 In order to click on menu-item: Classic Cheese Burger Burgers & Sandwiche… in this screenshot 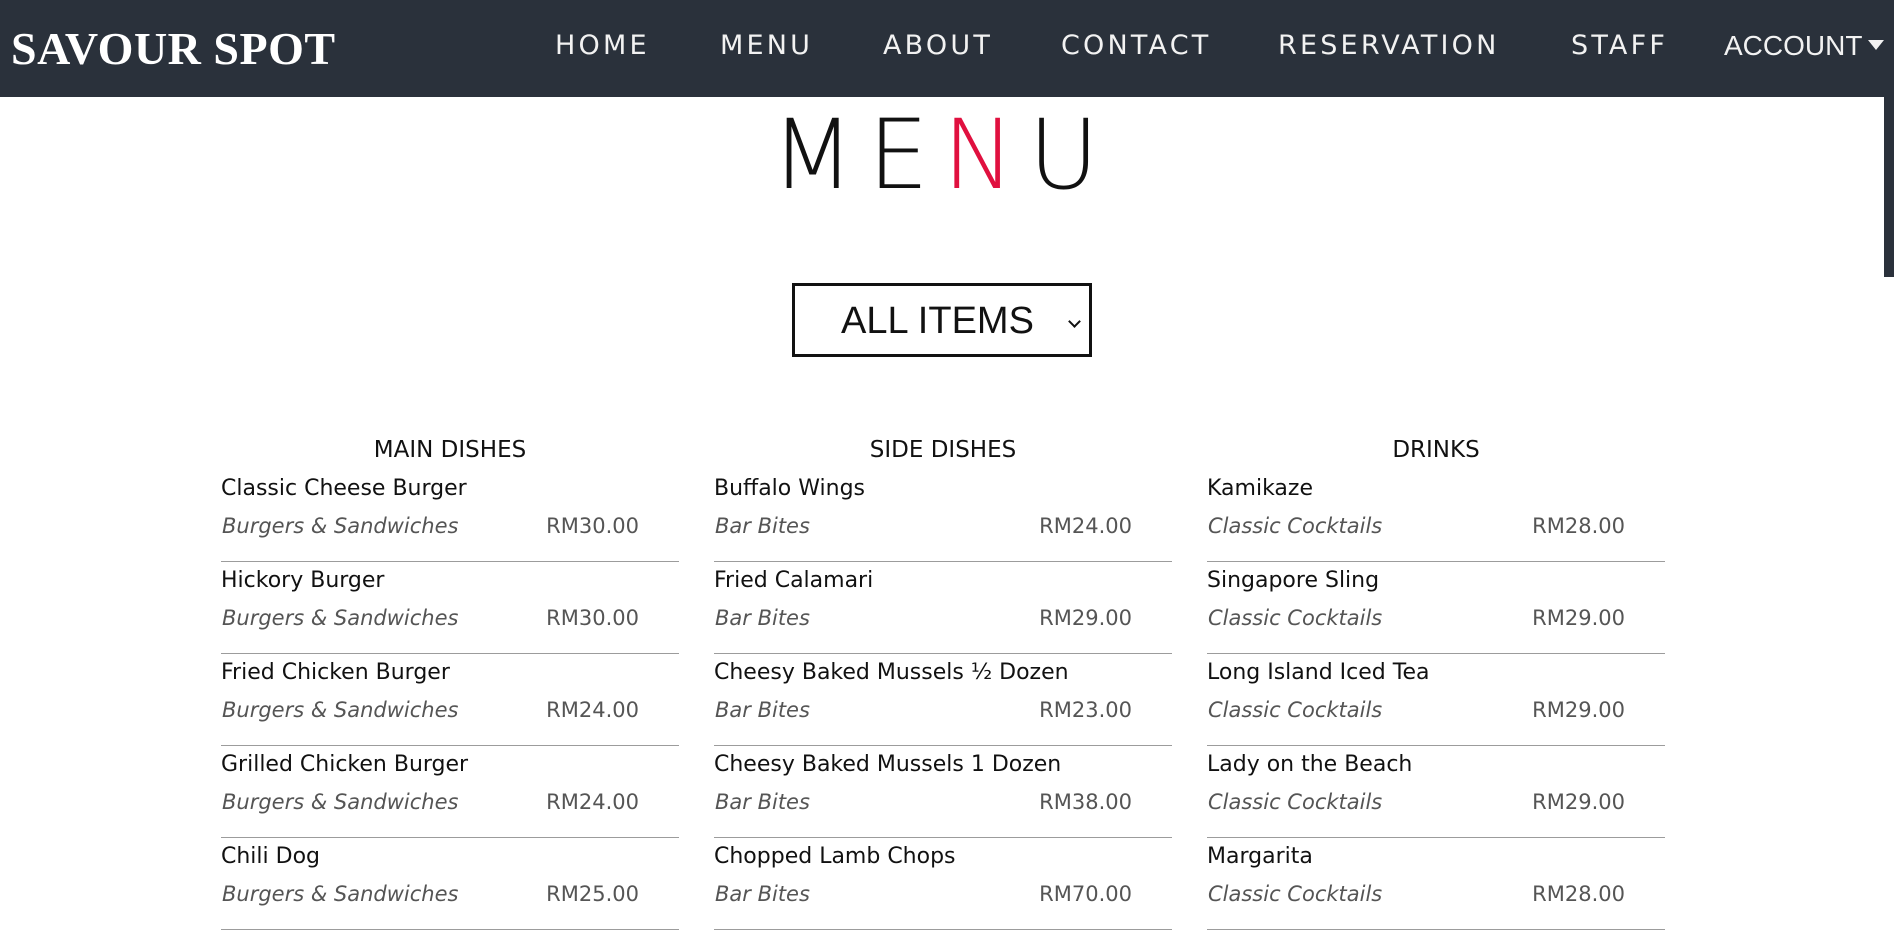, I will do `click(450, 516)`.